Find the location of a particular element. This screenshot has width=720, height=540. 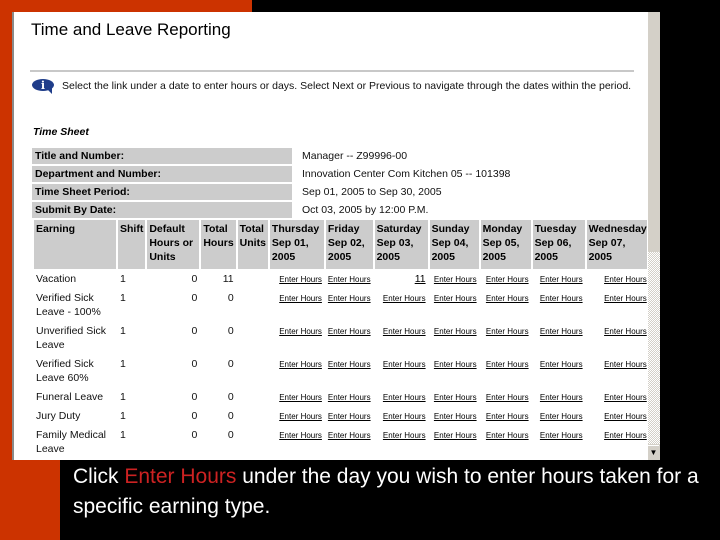

timesheet-info-row: Title and Number: Manager -- Z99996-00 is located at coordinates (272, 156).